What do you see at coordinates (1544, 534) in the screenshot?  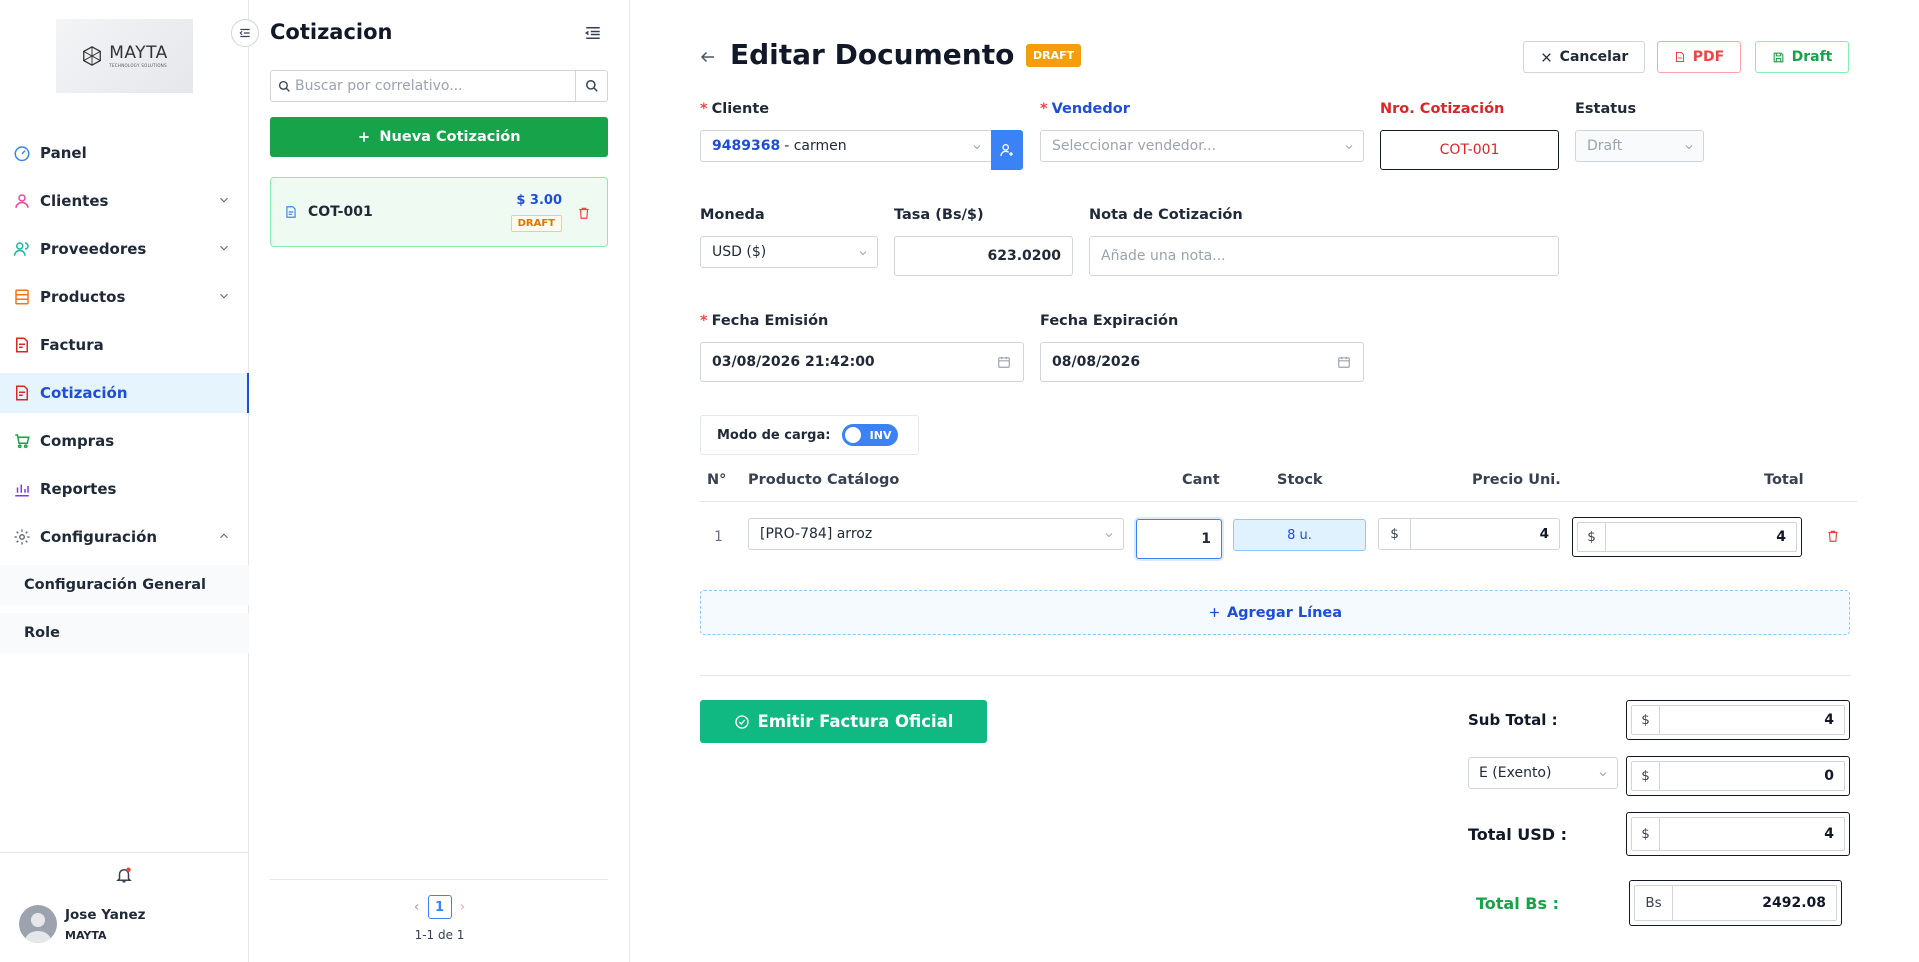 I see `unit-price-value: 4` at bounding box center [1544, 534].